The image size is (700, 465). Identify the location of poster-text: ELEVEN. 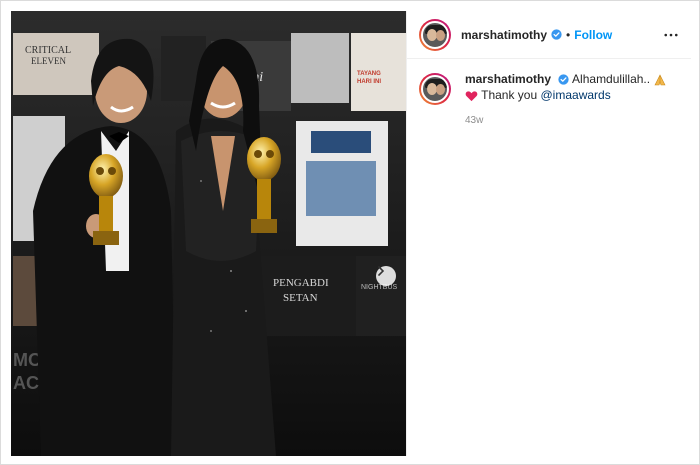
(48, 61).